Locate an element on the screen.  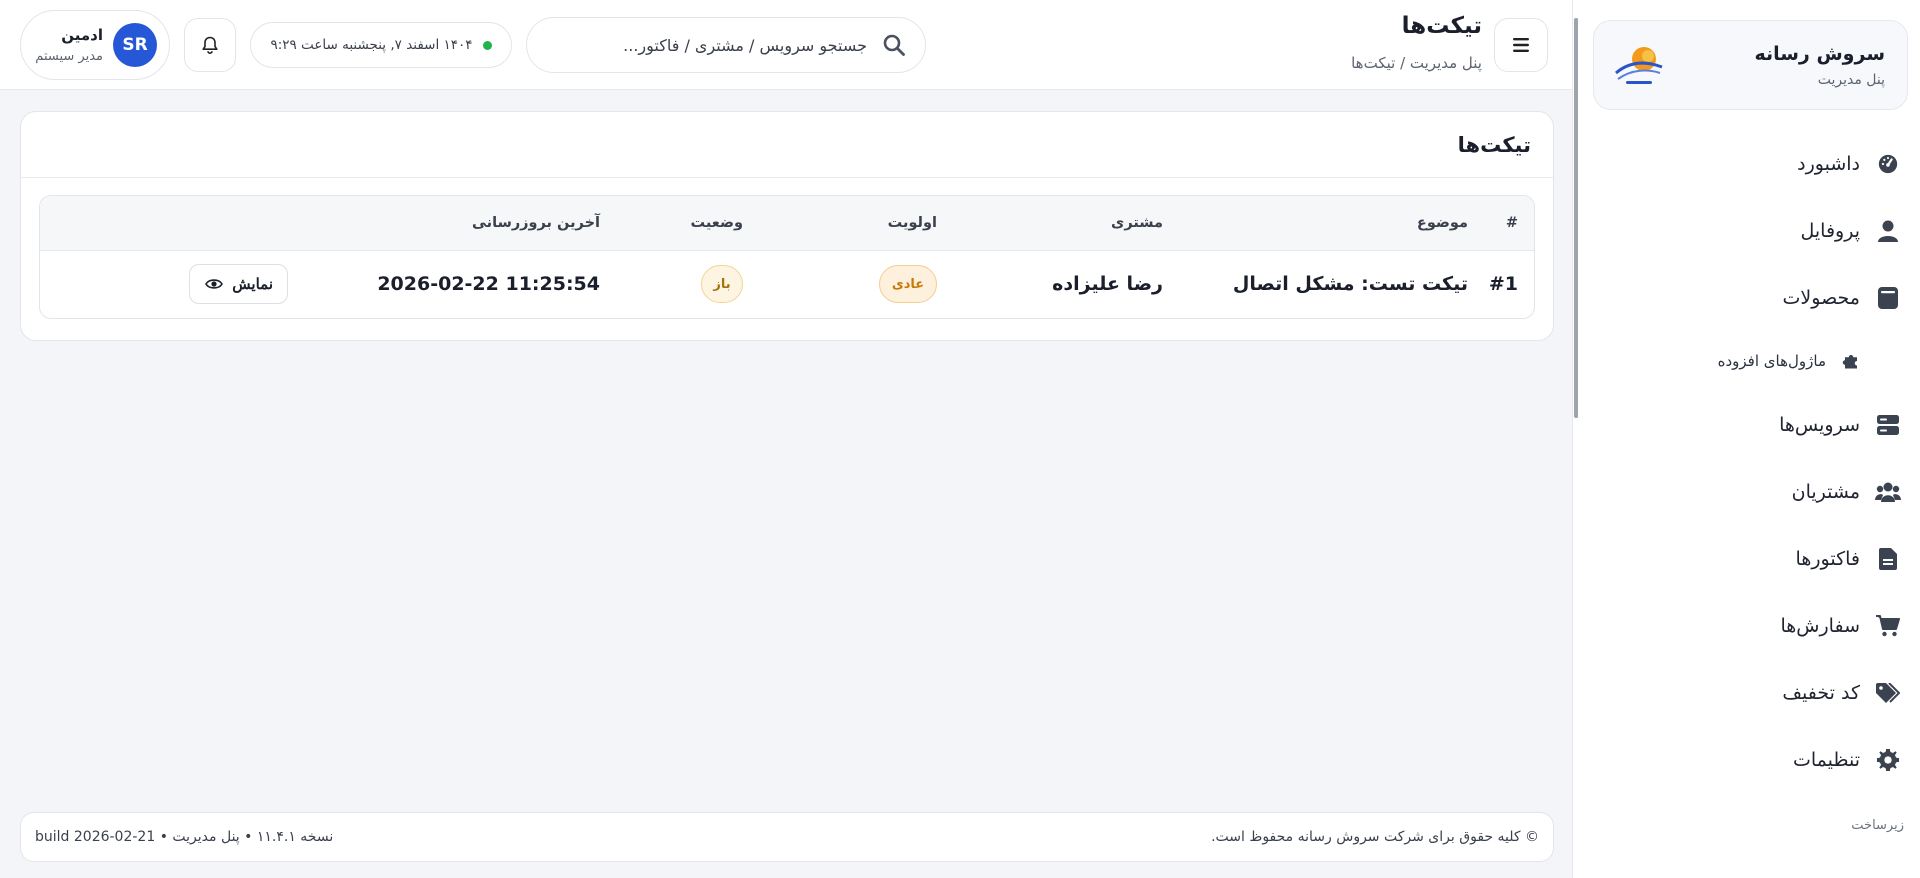
column-header-subject: موضوع is located at coordinates (1315, 223).